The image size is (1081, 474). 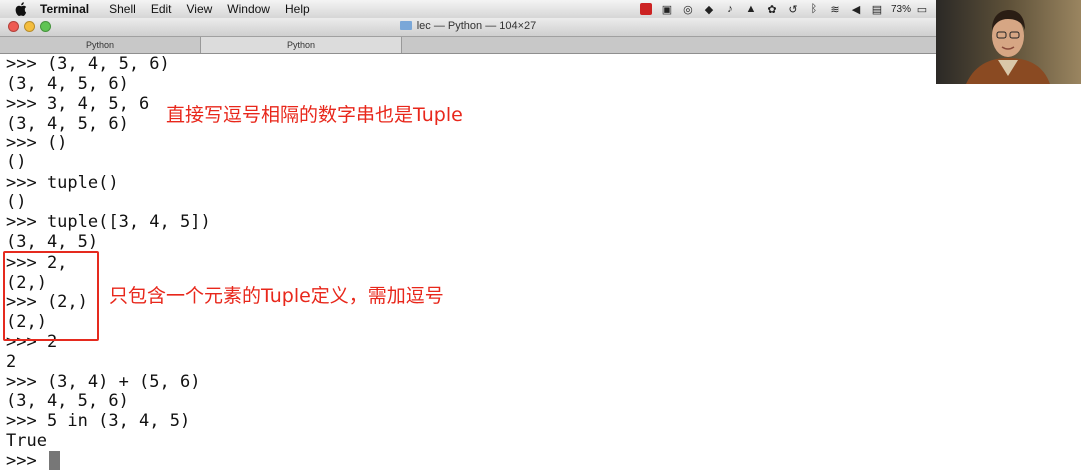 I want to click on drive-icon: ▲, so click(x=751, y=9).